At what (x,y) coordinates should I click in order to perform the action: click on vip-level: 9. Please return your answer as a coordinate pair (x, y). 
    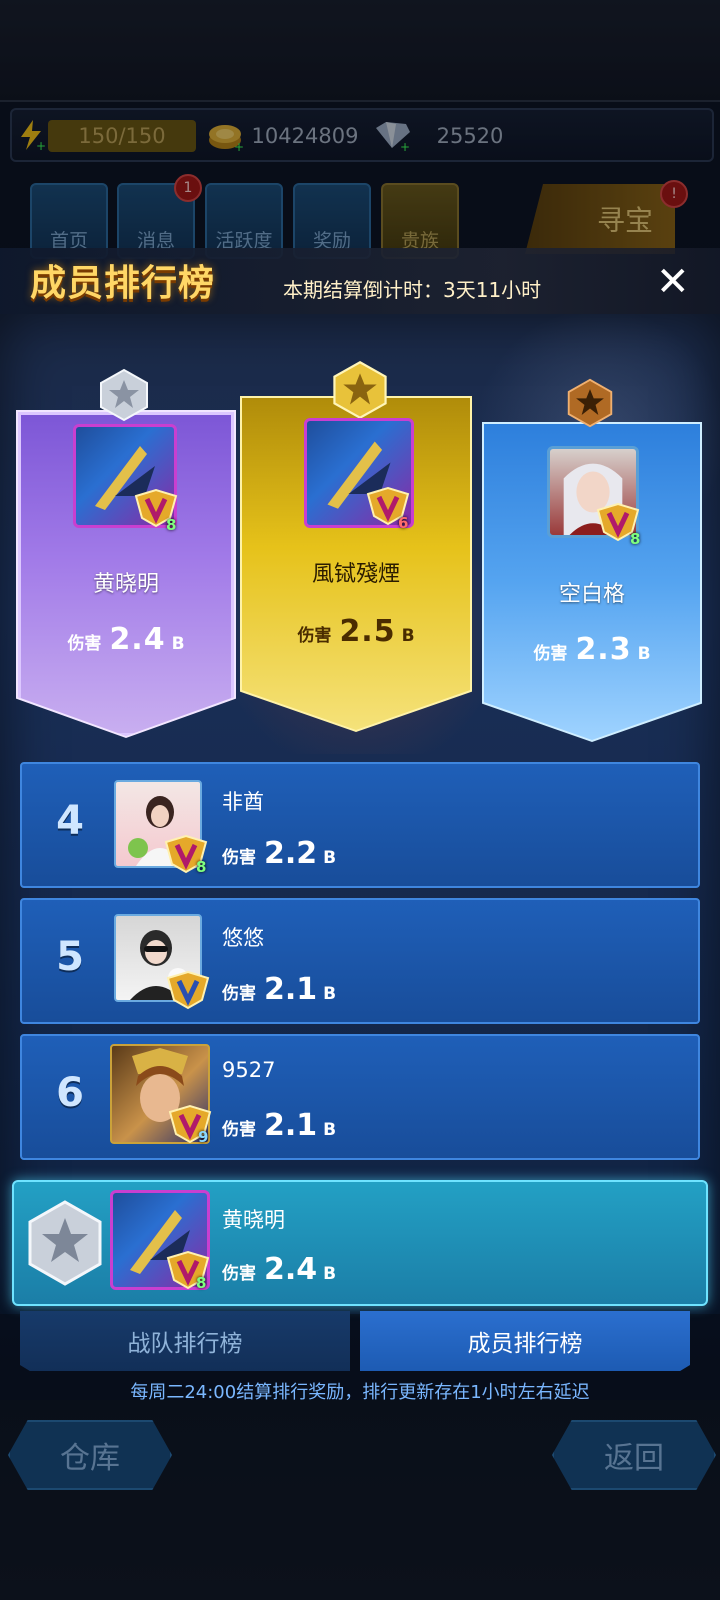
    Looking at the image, I should click on (203, 1137).